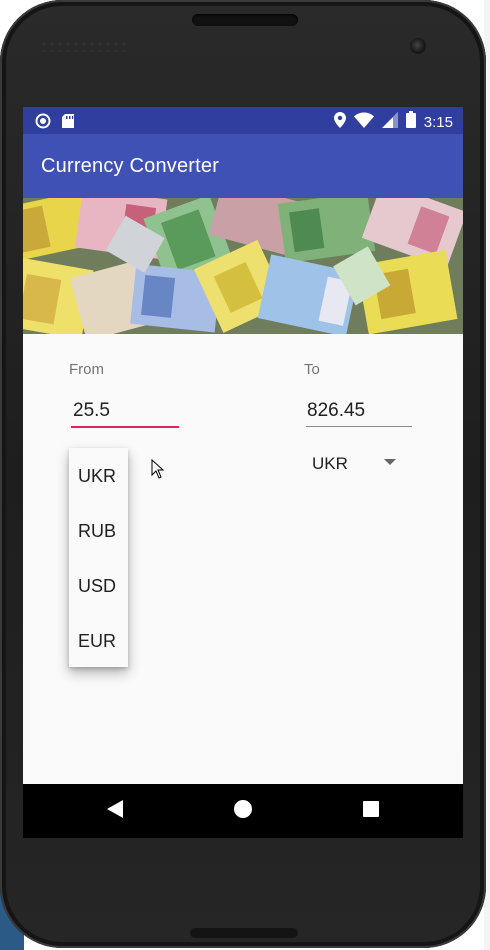 The height and width of the screenshot is (950, 490). Describe the element at coordinates (339, 122) in the screenshot. I see `location-icon` at that location.